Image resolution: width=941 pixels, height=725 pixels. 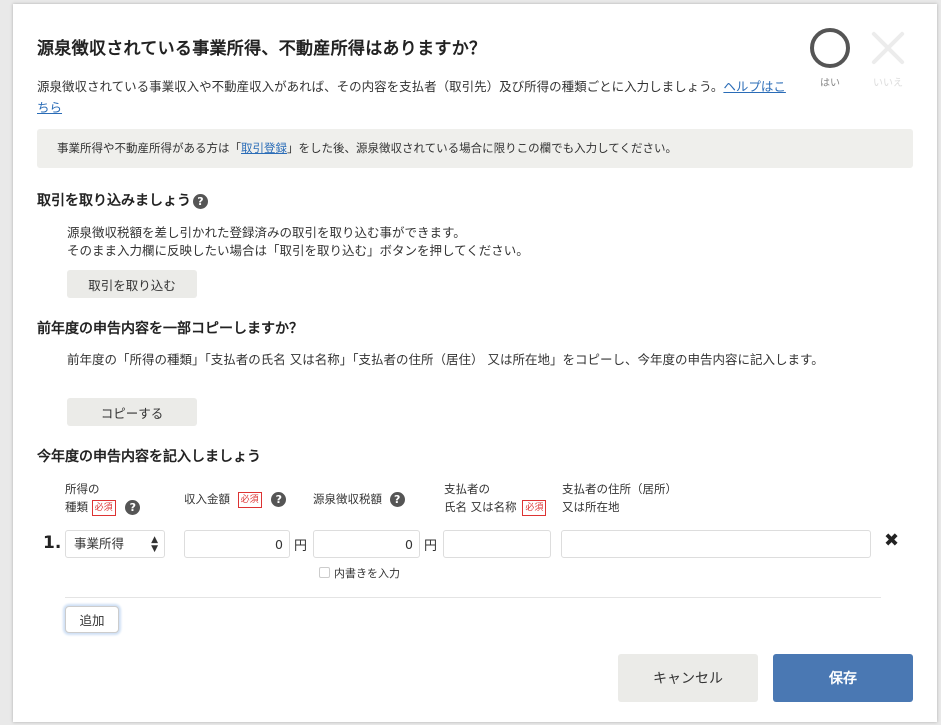 I want to click on import-heading-text: 取引を取り込みましょう, so click(x=114, y=201).